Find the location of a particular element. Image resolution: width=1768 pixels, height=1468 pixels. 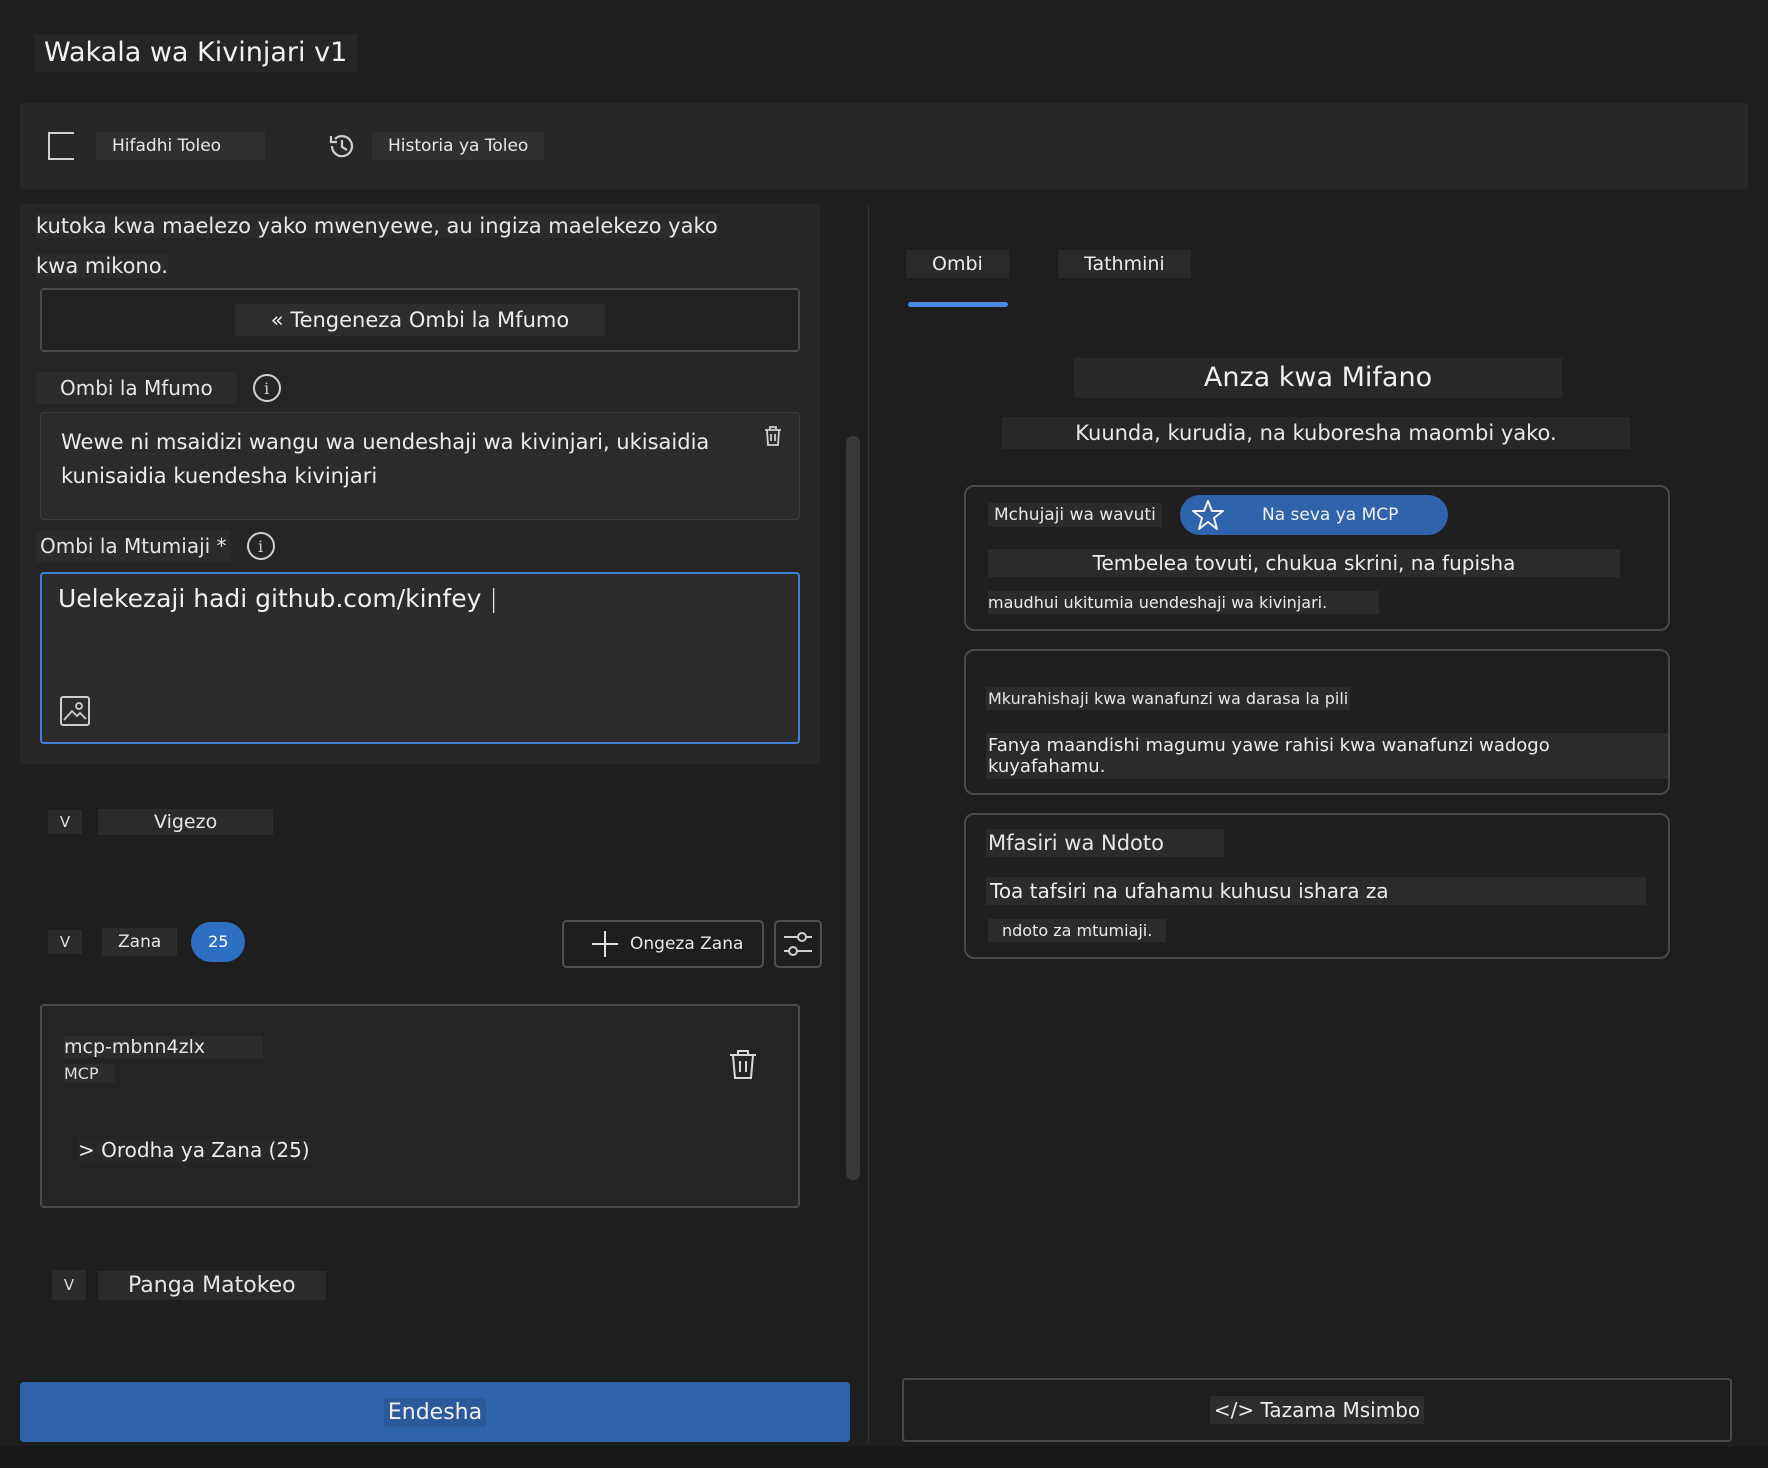

image-upload-icon is located at coordinates (75, 711).